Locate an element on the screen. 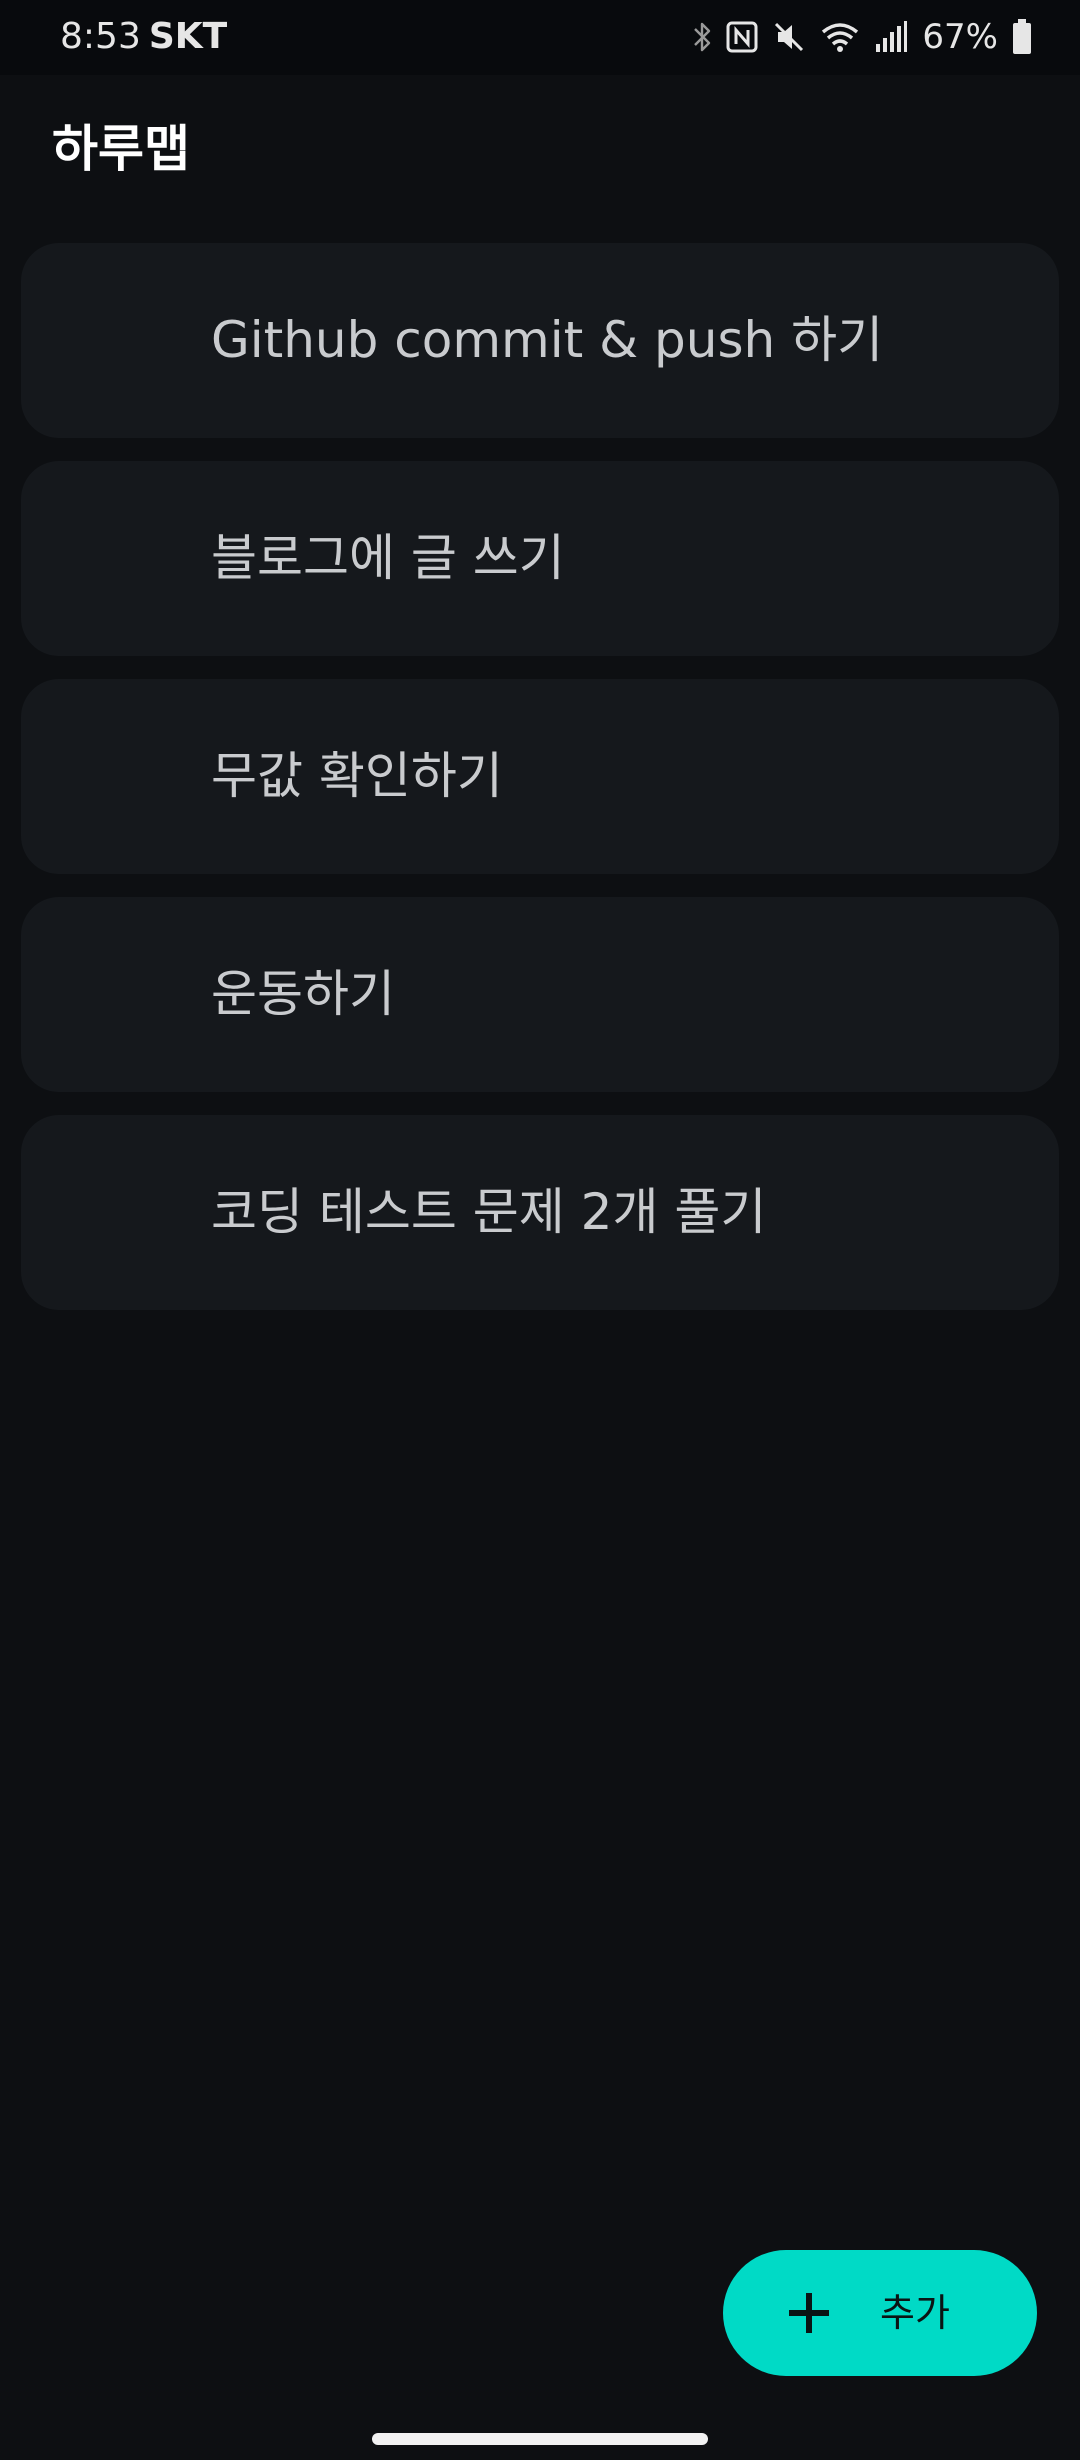 This screenshot has width=1080, height=2460. mute-icon is located at coordinates (789, 37).